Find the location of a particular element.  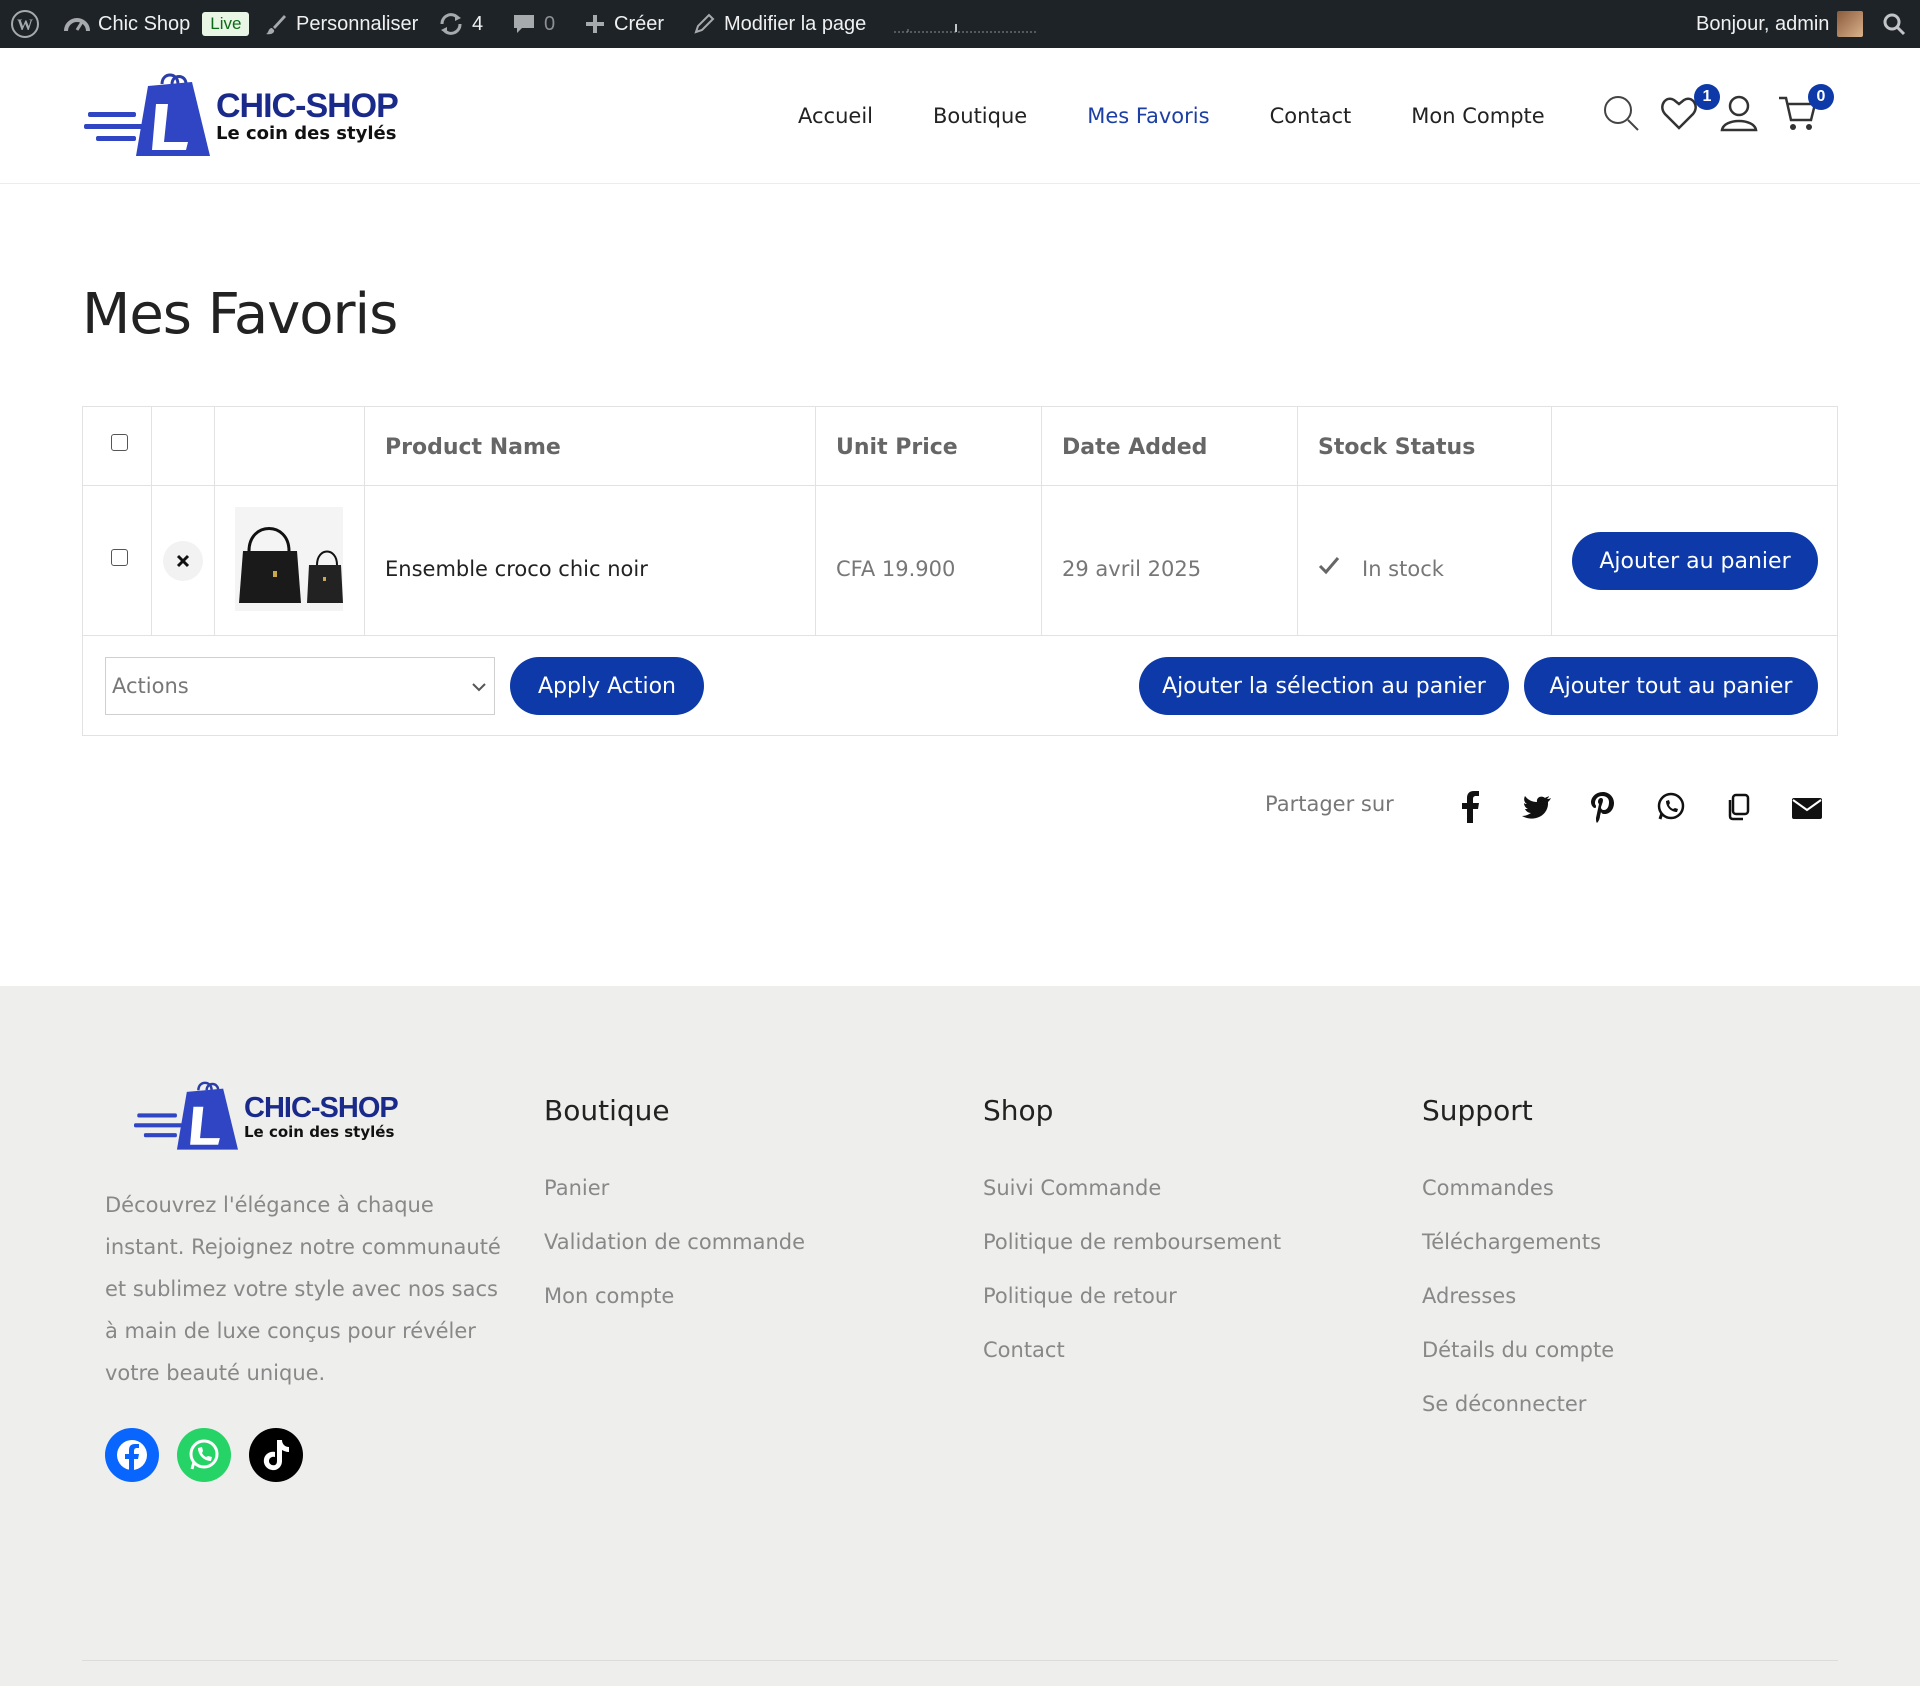

avatar is located at coordinates (1850, 24).